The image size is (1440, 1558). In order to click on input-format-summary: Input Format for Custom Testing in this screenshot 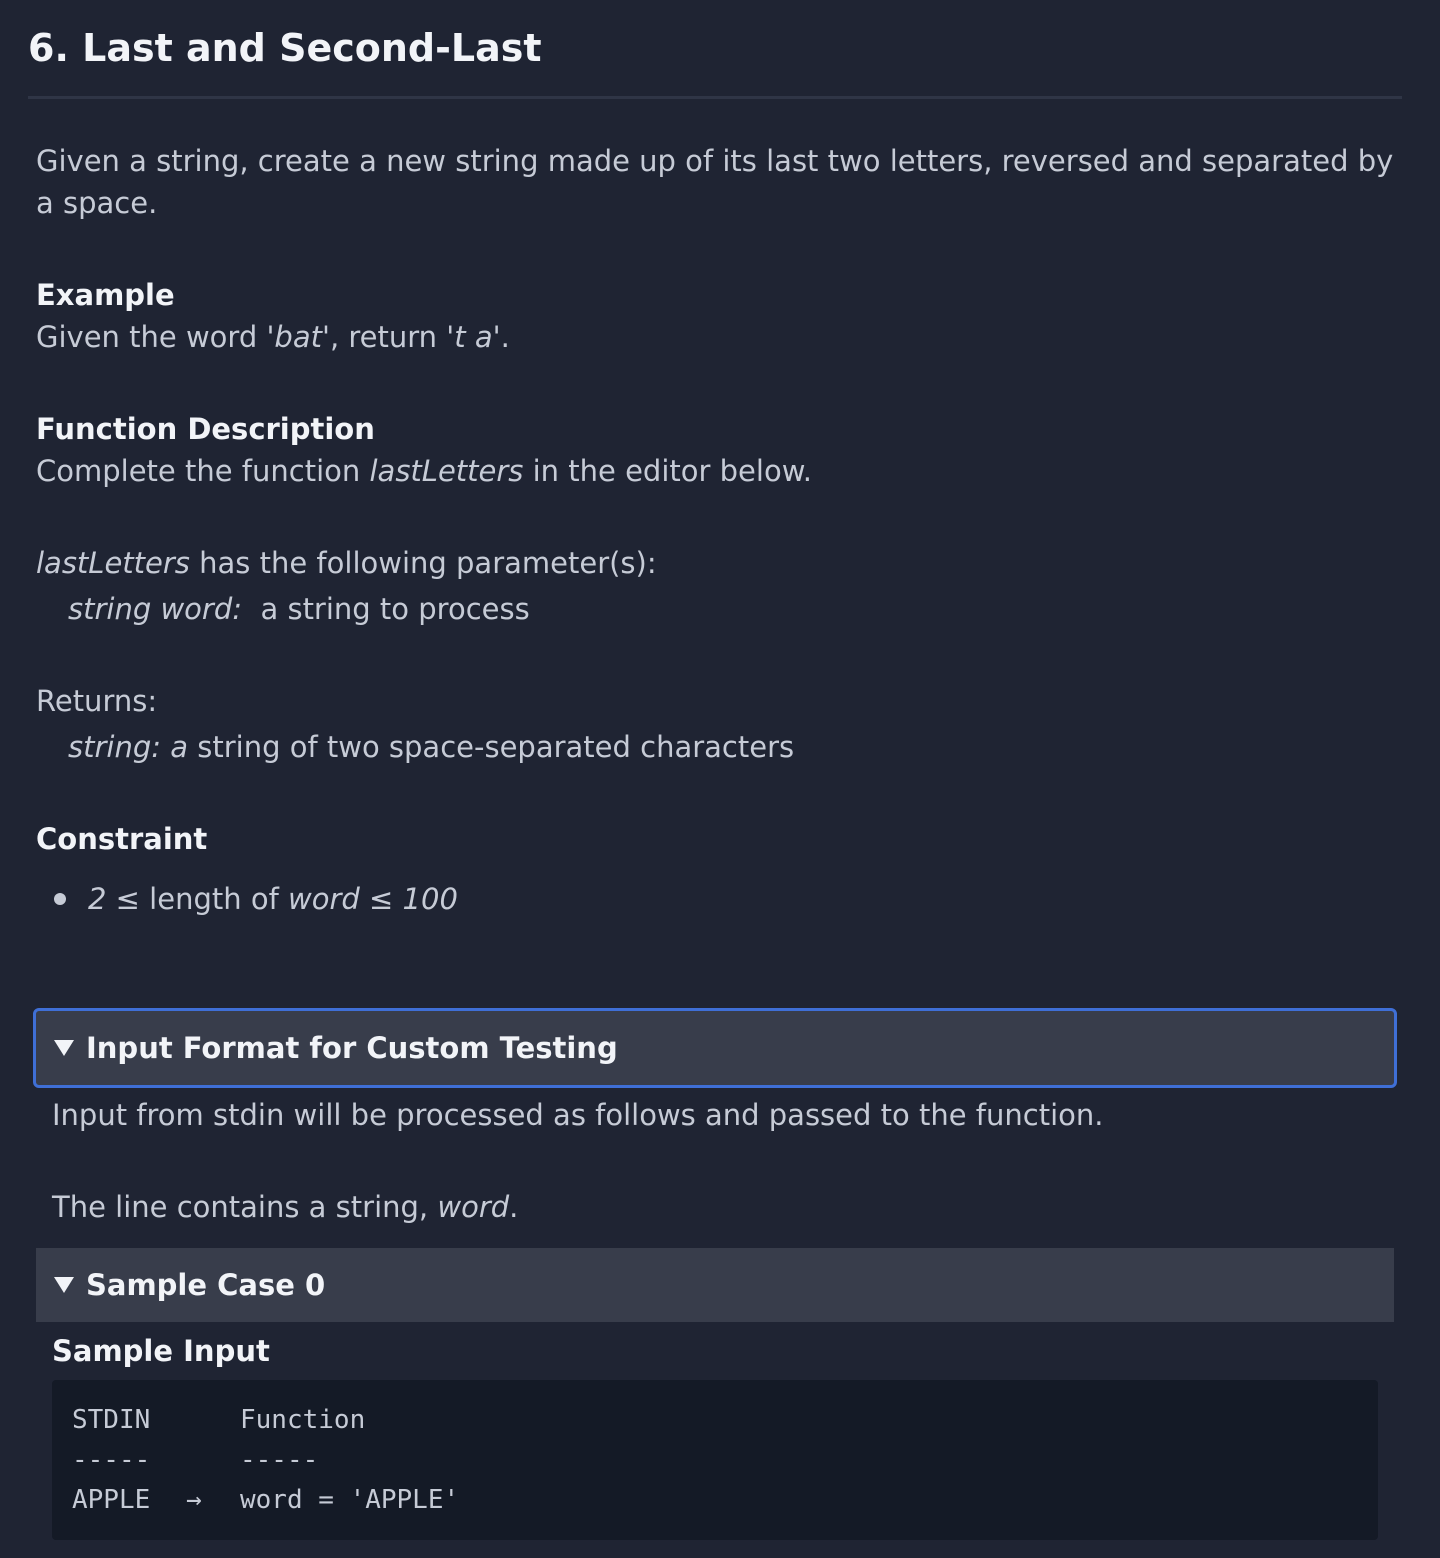, I will do `click(352, 1048)`.